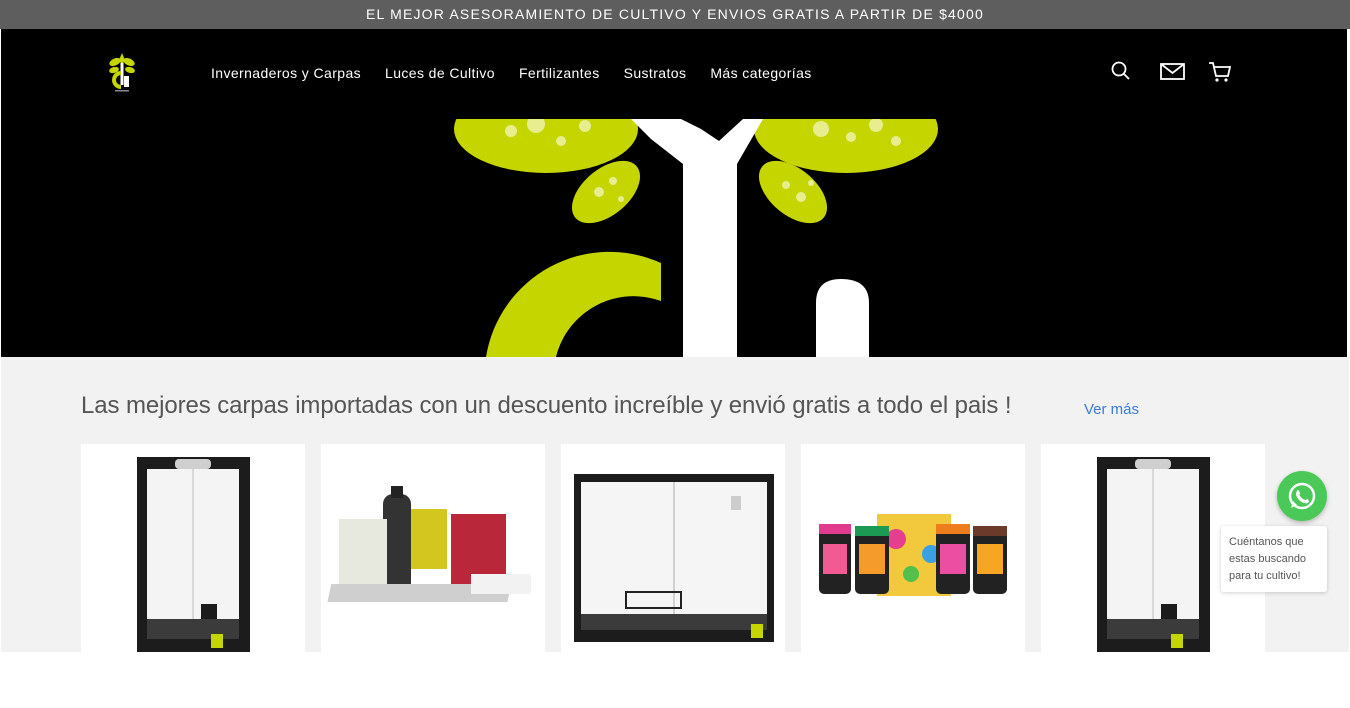 The height and width of the screenshot is (708, 1350). I want to click on ver-mas-link: Ver más, so click(1111, 409).